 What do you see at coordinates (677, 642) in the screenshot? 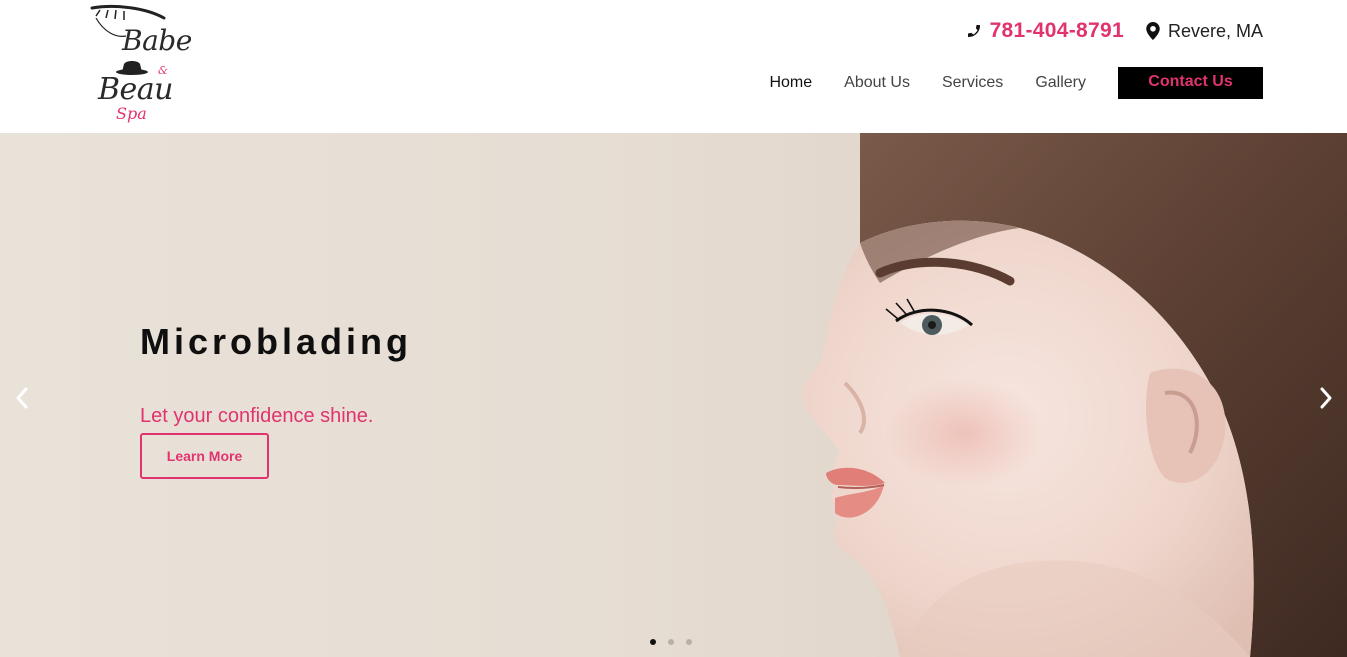
I see `slider-pagination` at bounding box center [677, 642].